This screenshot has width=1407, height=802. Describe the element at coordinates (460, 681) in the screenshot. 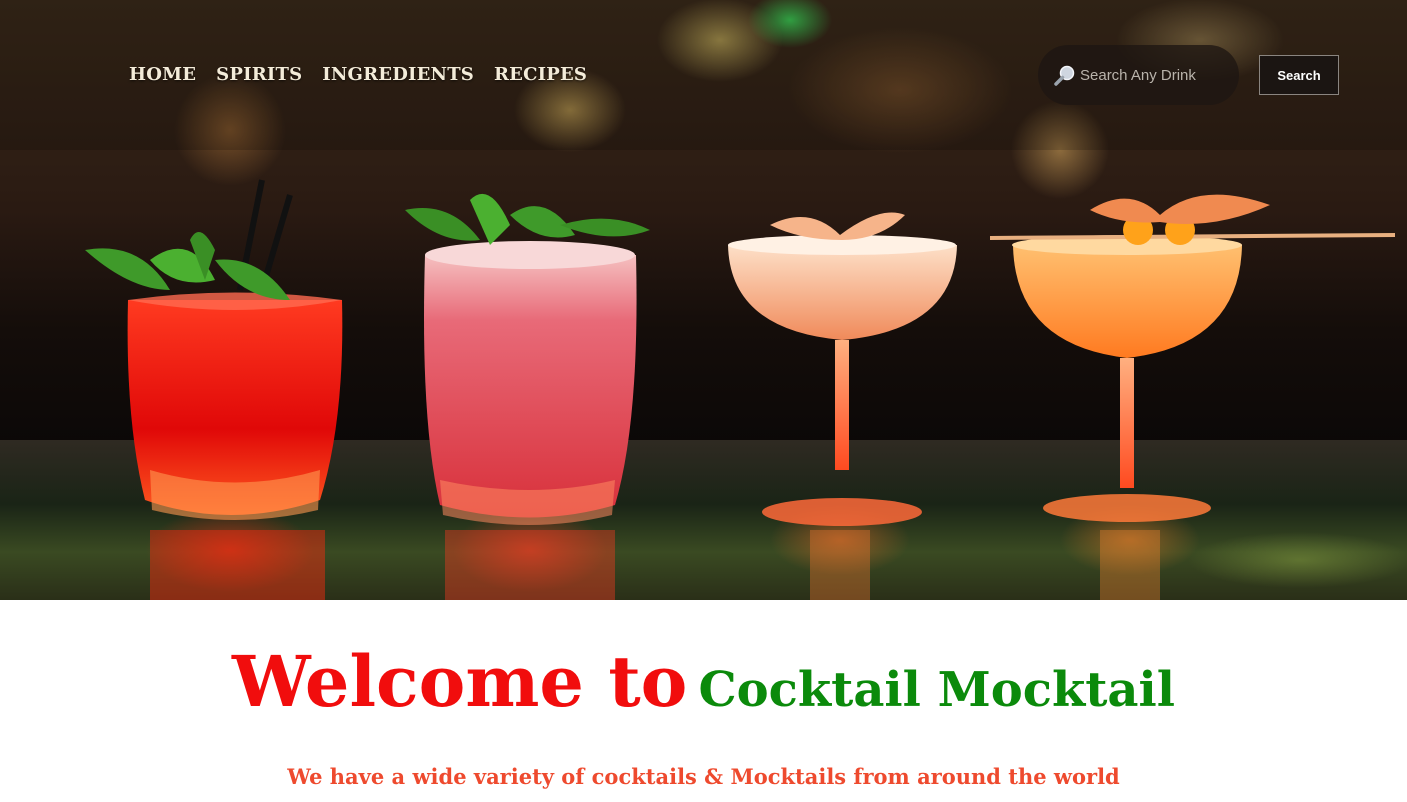

I see `welcome-prefix: Welcome to` at that location.